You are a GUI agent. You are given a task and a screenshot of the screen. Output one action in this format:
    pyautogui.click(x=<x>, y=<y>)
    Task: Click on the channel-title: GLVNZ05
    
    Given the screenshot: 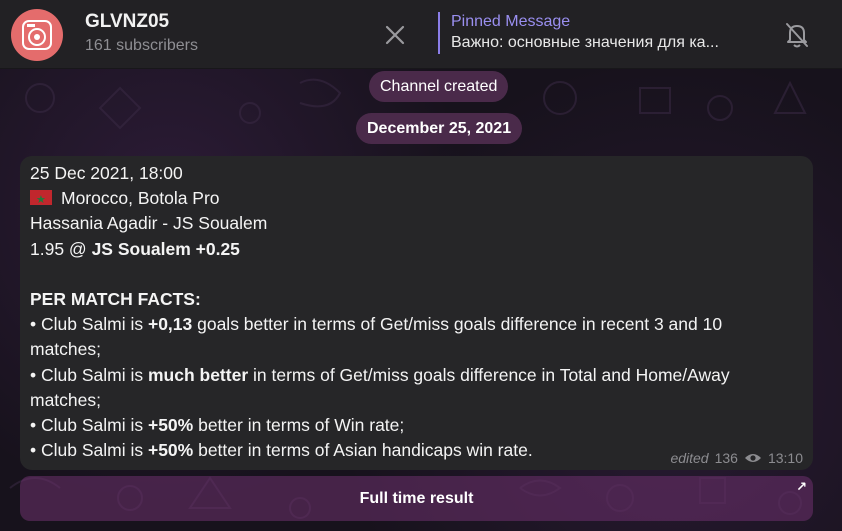 What is the action you would take?
    pyautogui.click(x=127, y=22)
    